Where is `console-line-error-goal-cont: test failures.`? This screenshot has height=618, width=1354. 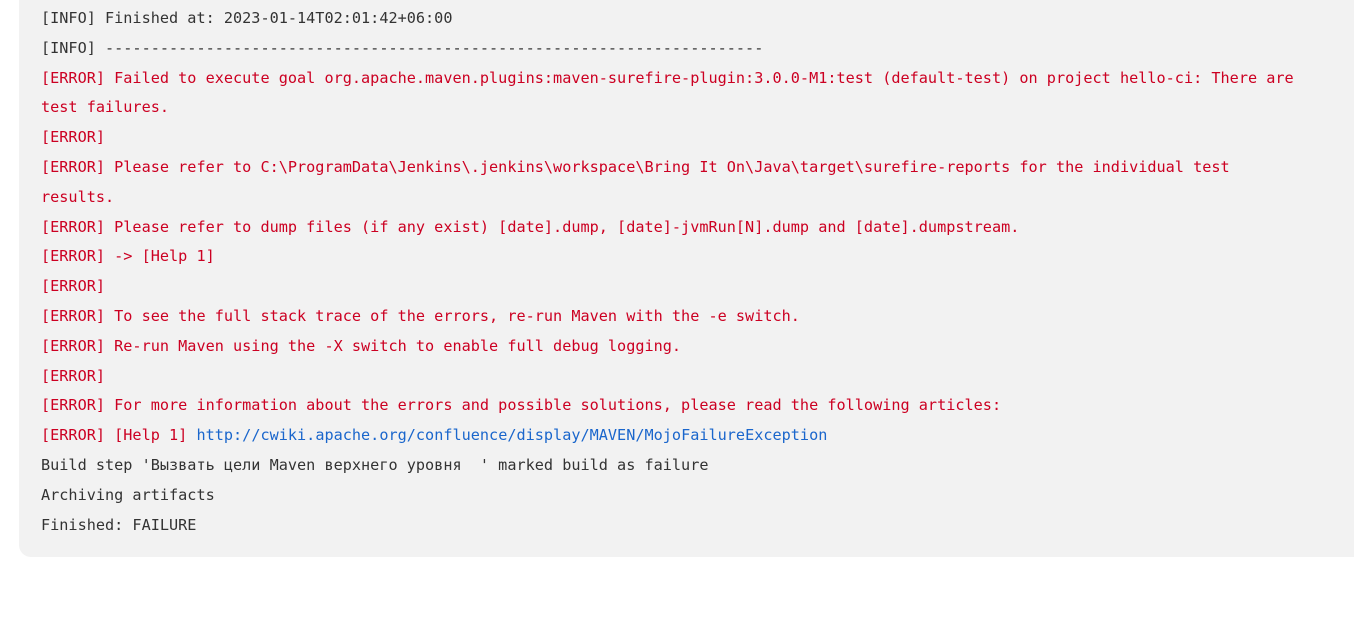 console-line-error-goal-cont: test failures. is located at coordinates (105, 107).